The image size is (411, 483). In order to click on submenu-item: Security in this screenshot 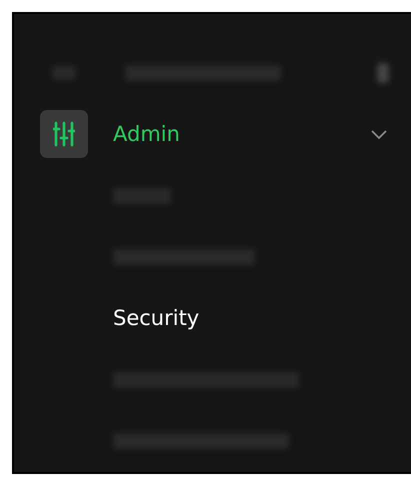, I will do `click(156, 318)`.